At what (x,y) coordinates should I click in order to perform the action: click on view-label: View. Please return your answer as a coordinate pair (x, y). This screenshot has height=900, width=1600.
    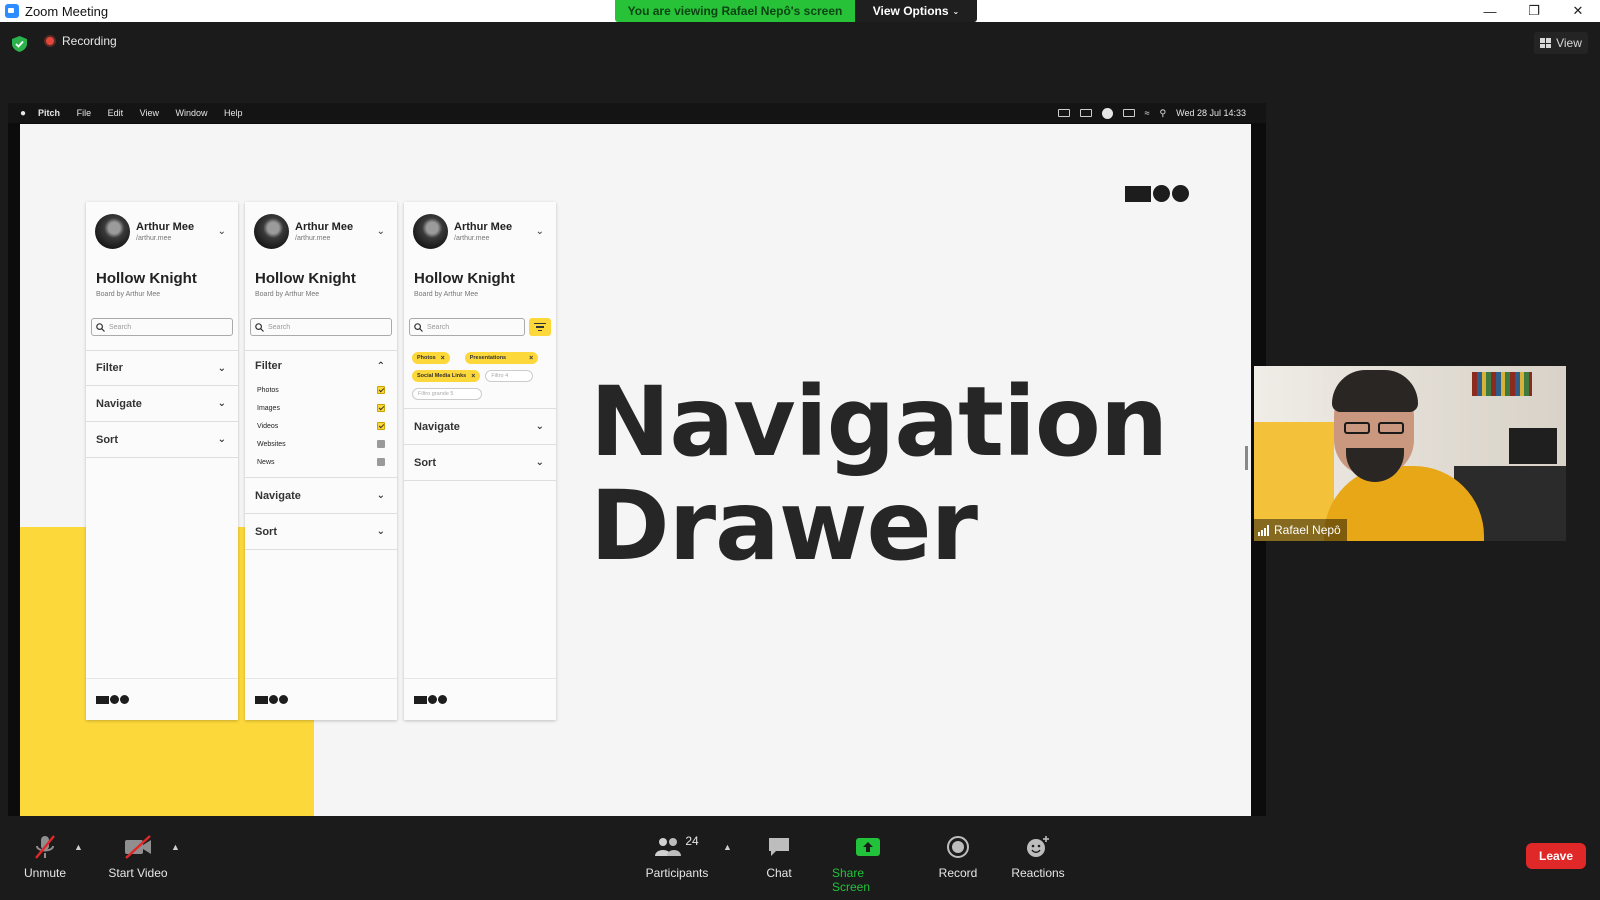
    Looking at the image, I should click on (1569, 43).